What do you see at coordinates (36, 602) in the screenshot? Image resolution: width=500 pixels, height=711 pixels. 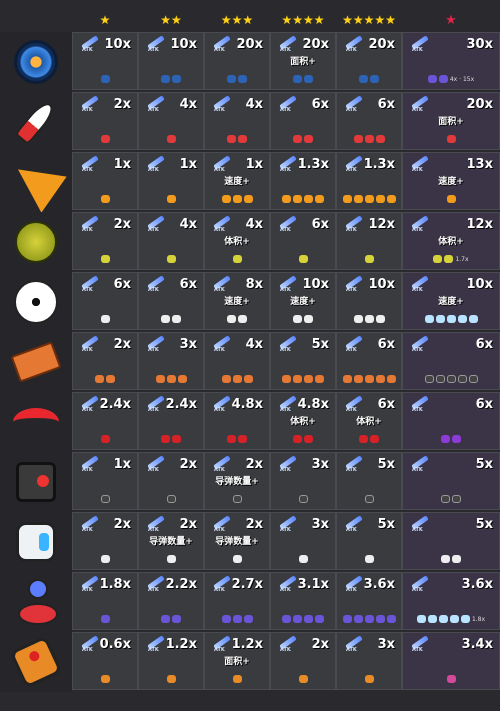 I see `lamp-weapon-cell` at bounding box center [36, 602].